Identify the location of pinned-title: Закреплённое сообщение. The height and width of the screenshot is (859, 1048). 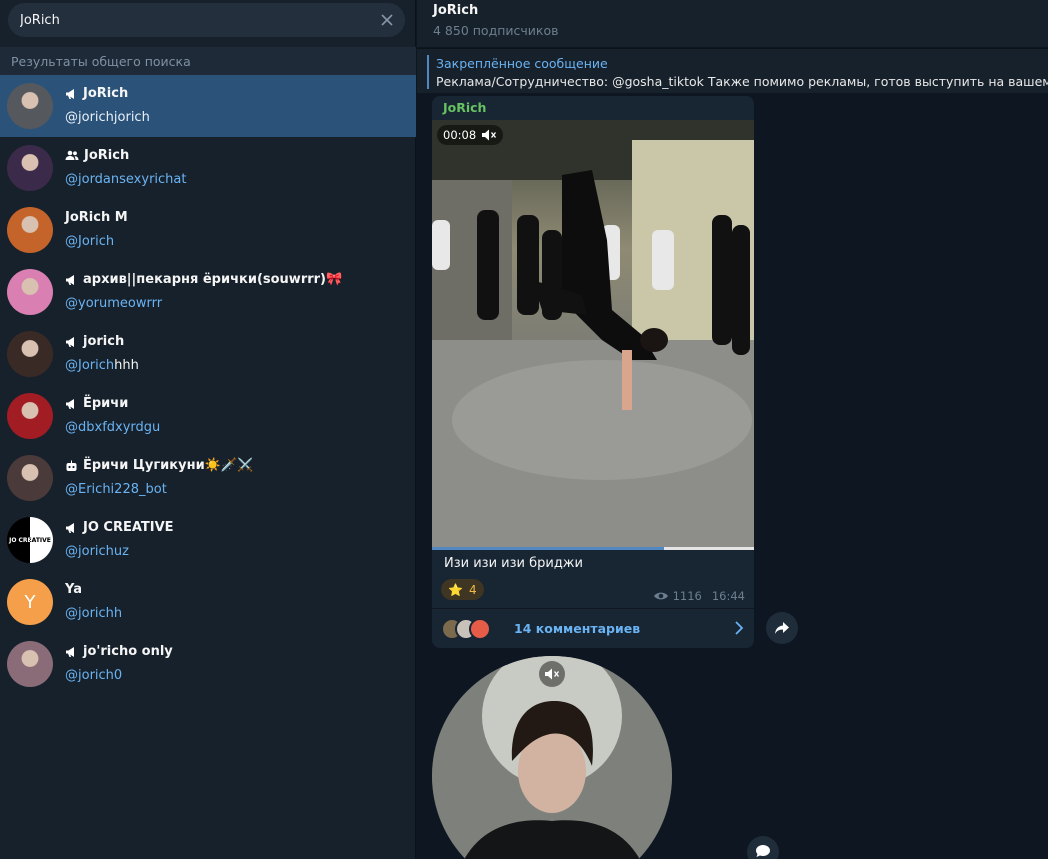
(522, 63).